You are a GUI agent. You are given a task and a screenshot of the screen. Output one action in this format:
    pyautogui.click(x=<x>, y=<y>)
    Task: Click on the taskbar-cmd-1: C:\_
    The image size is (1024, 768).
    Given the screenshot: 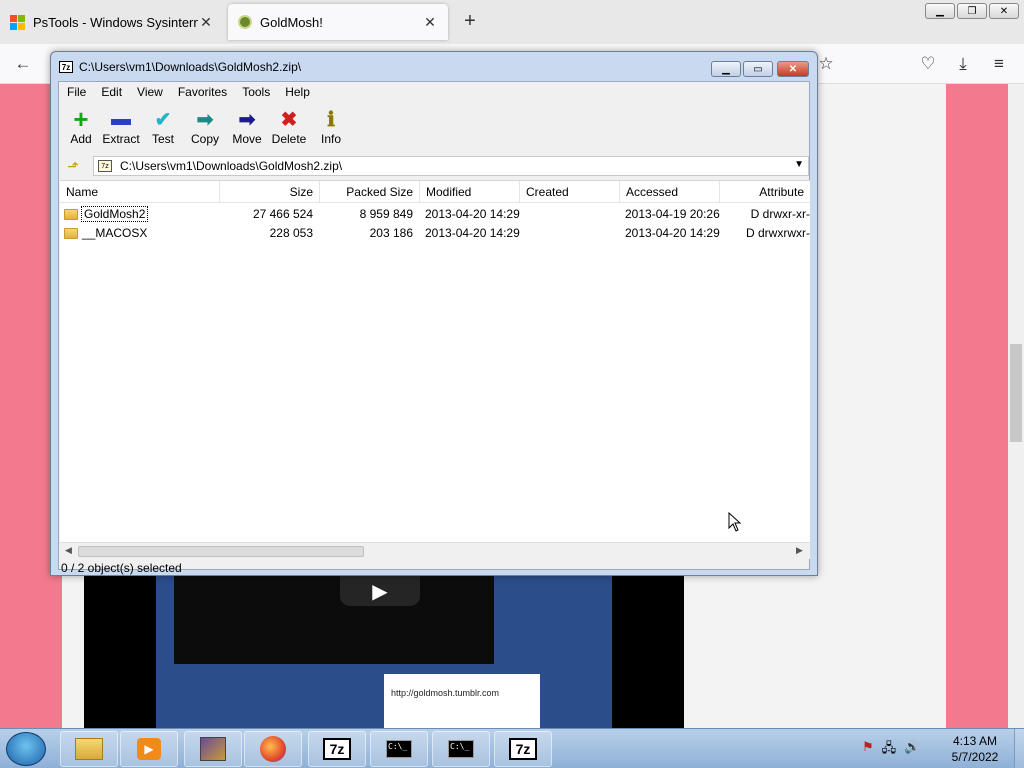 What is the action you would take?
    pyautogui.click(x=399, y=749)
    